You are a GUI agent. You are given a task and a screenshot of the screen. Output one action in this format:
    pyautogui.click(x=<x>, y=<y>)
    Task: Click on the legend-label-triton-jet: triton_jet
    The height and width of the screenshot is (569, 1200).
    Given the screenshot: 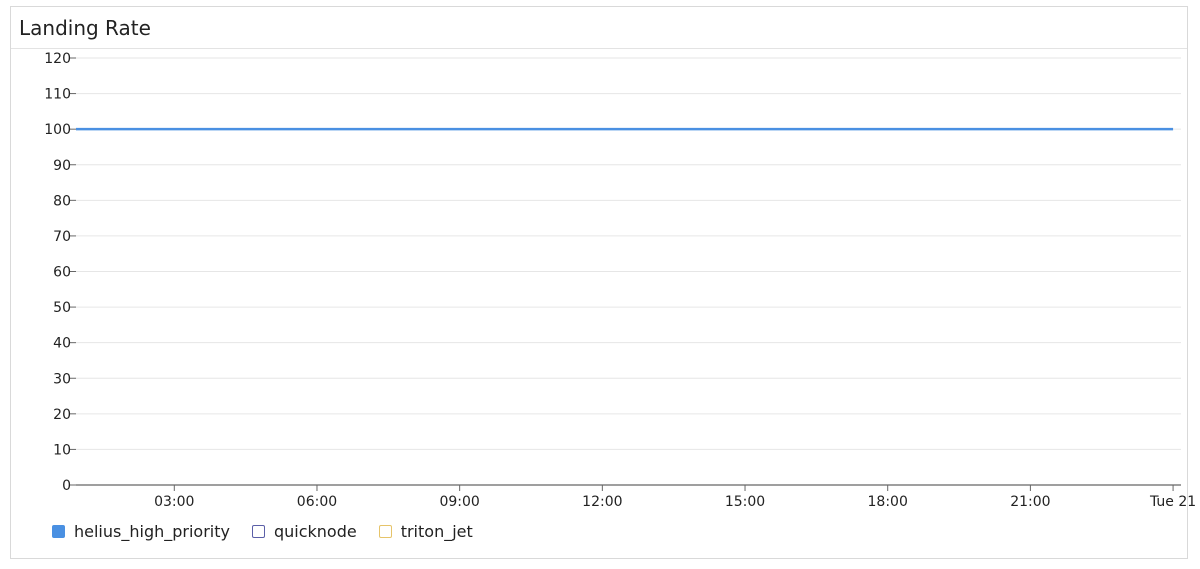 What is the action you would take?
    pyautogui.click(x=436, y=531)
    